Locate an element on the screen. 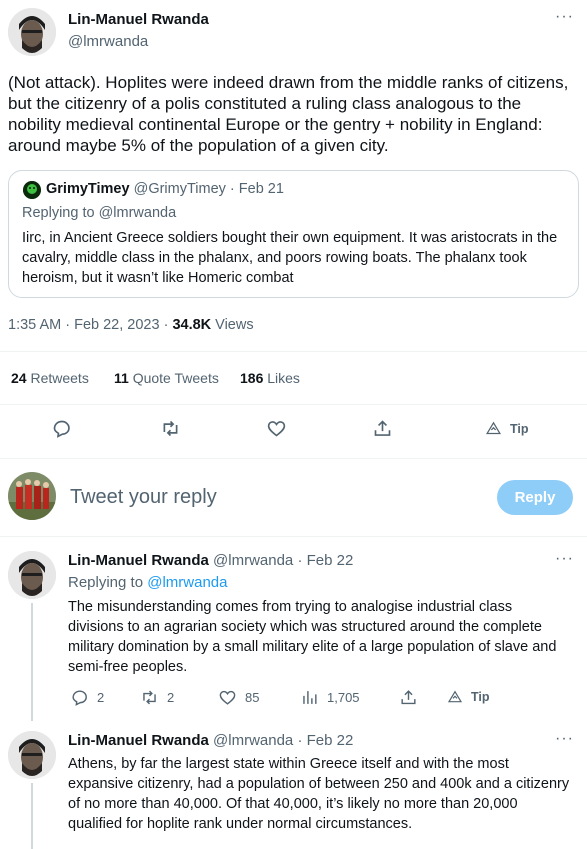  reply-reply-button: 2 is located at coordinates (87, 697).